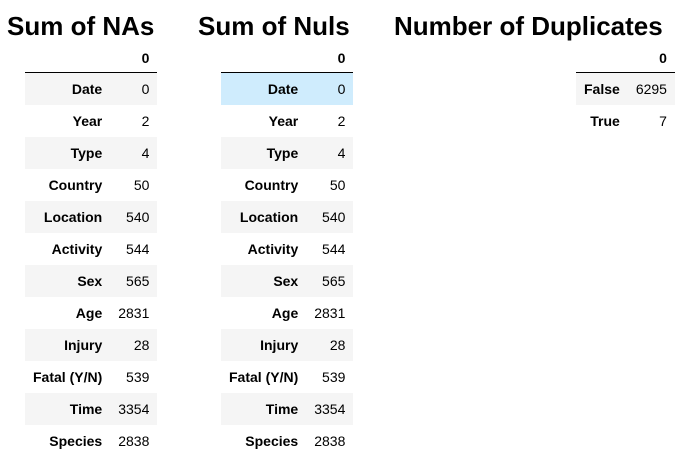 The height and width of the screenshot is (468, 695). I want to click on row-label: False, so click(602, 89).